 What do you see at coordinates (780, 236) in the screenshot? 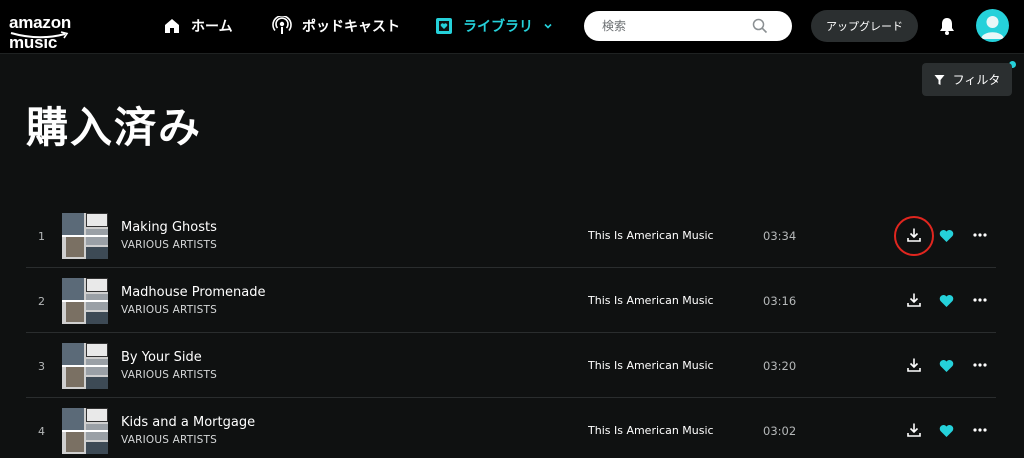
I see `track-duration: 03:34` at bounding box center [780, 236].